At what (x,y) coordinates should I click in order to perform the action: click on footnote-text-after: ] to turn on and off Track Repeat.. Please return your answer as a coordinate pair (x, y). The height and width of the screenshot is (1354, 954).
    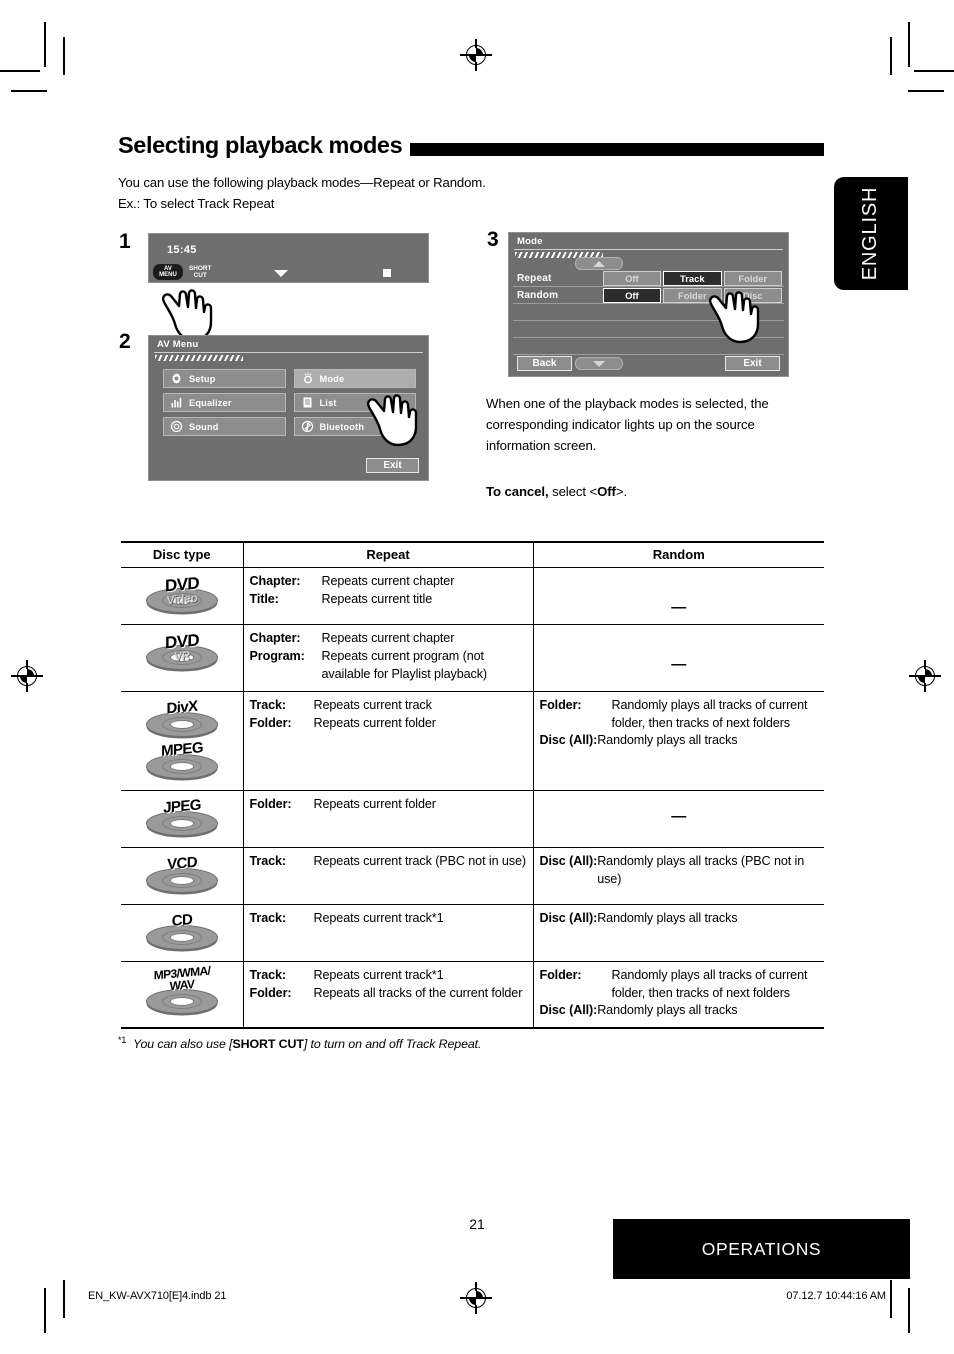
    Looking at the image, I should click on (392, 1044).